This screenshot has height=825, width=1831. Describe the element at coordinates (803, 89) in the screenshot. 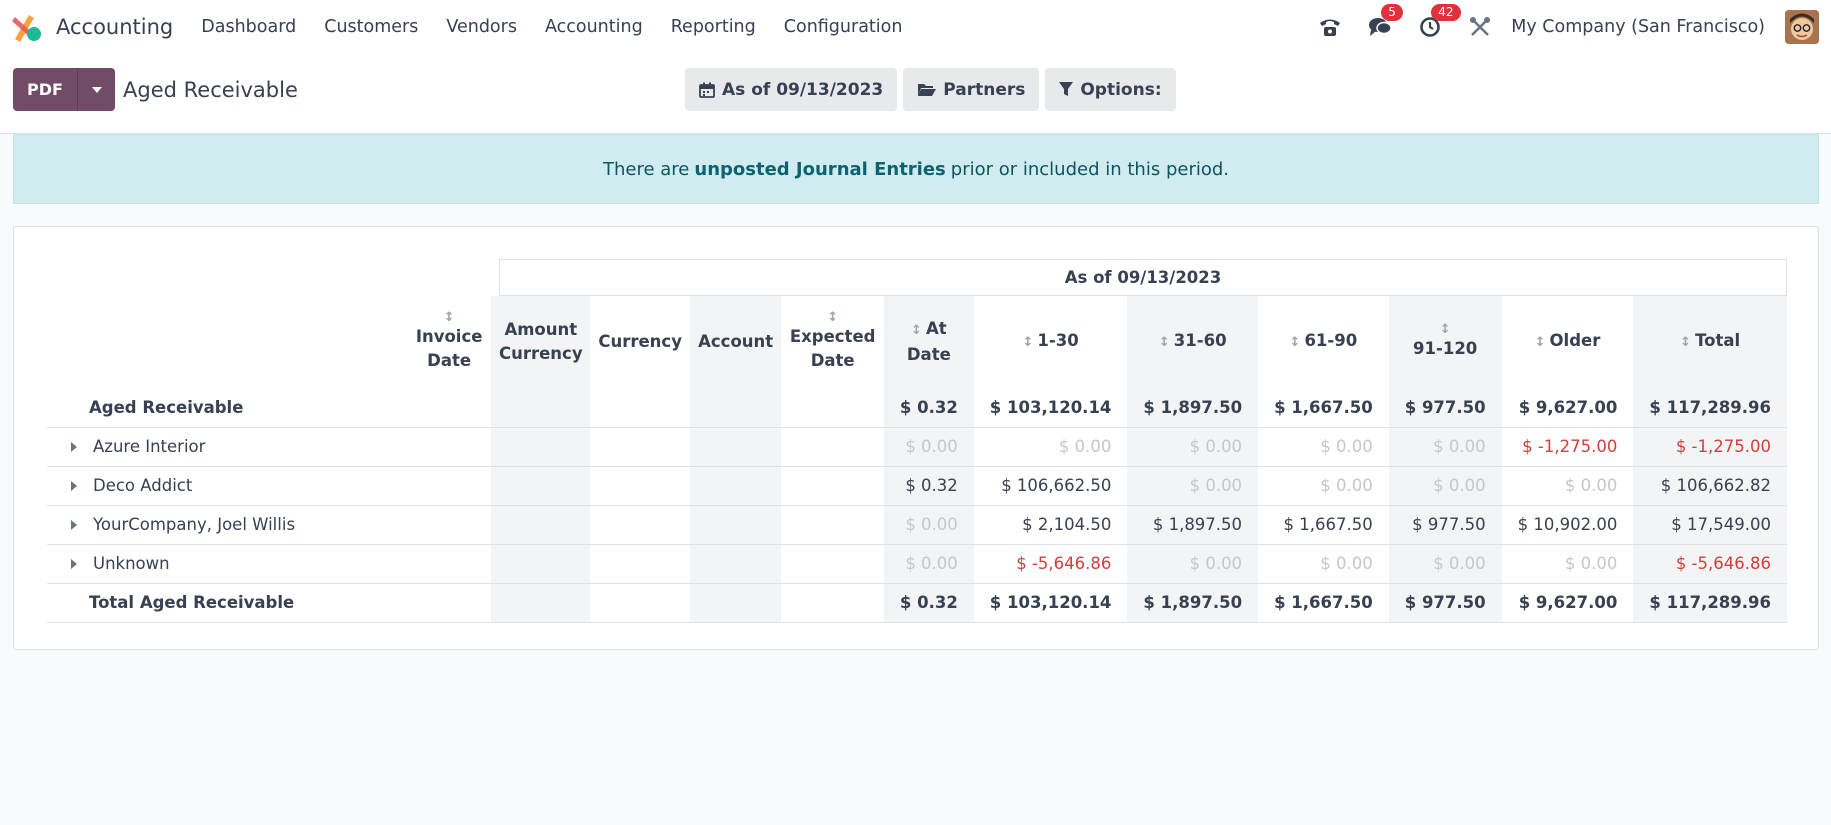

I see `date-filter-label: As of 09/13/2023` at that location.